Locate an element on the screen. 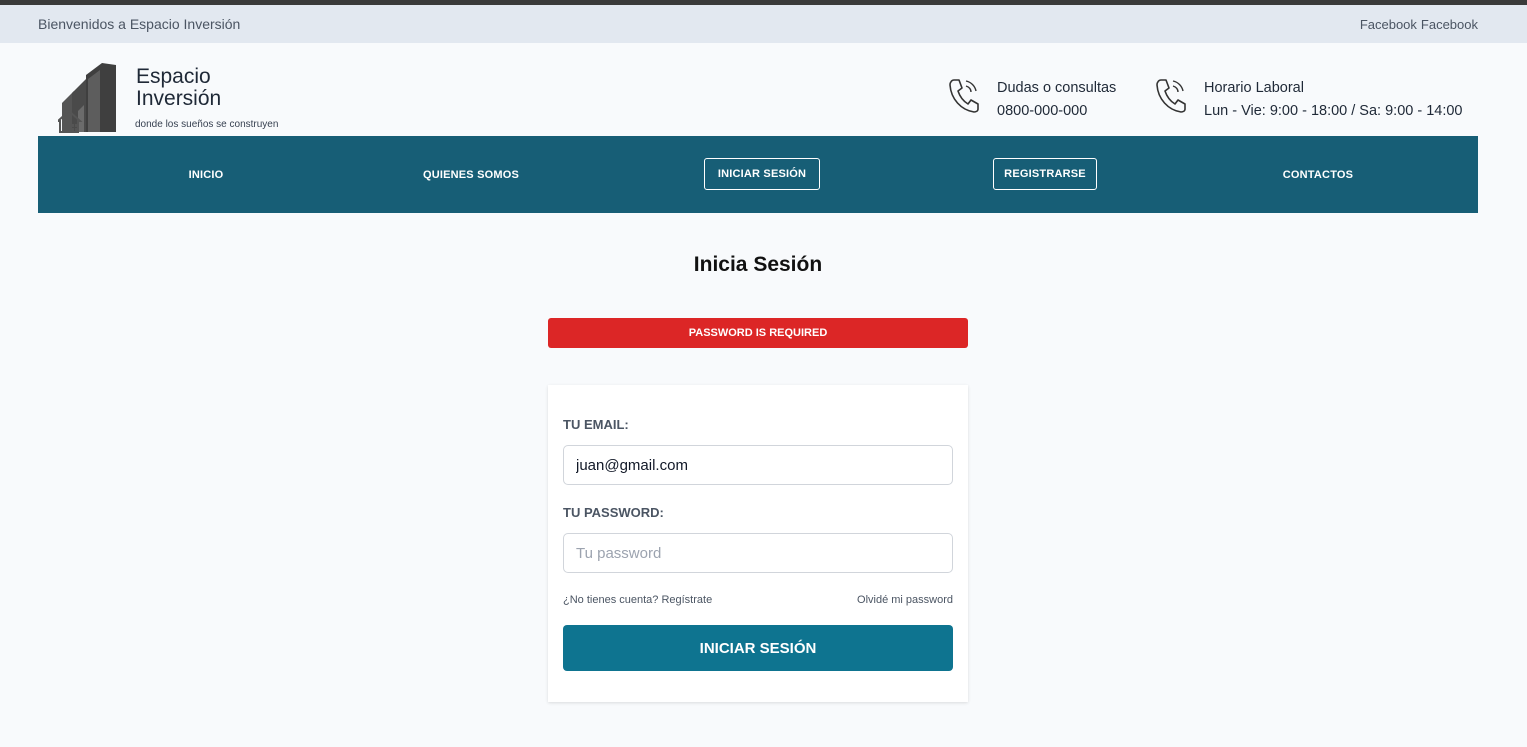 This screenshot has height=747, width=1527. email-label: TU EMAIL: is located at coordinates (596, 424).